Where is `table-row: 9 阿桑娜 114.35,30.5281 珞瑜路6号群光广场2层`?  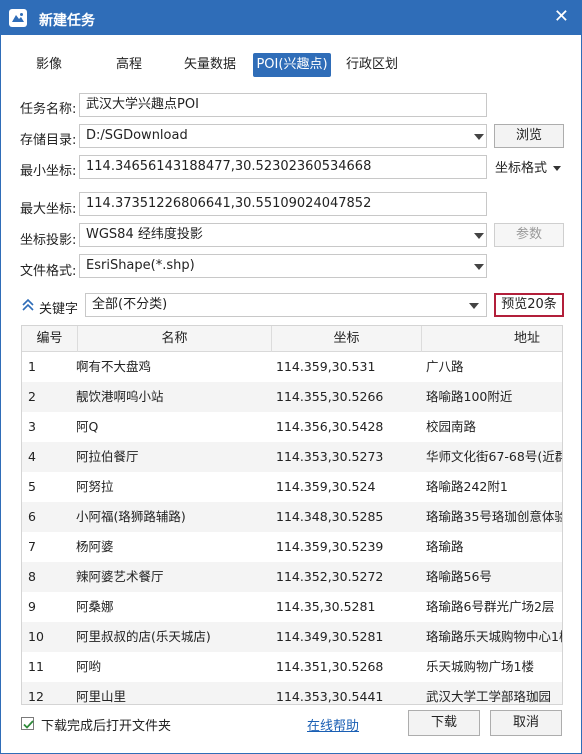
table-row: 9 阿桑娜 114.35,30.5281 珞瑜路6号群光广场2层 is located at coordinates (292, 607).